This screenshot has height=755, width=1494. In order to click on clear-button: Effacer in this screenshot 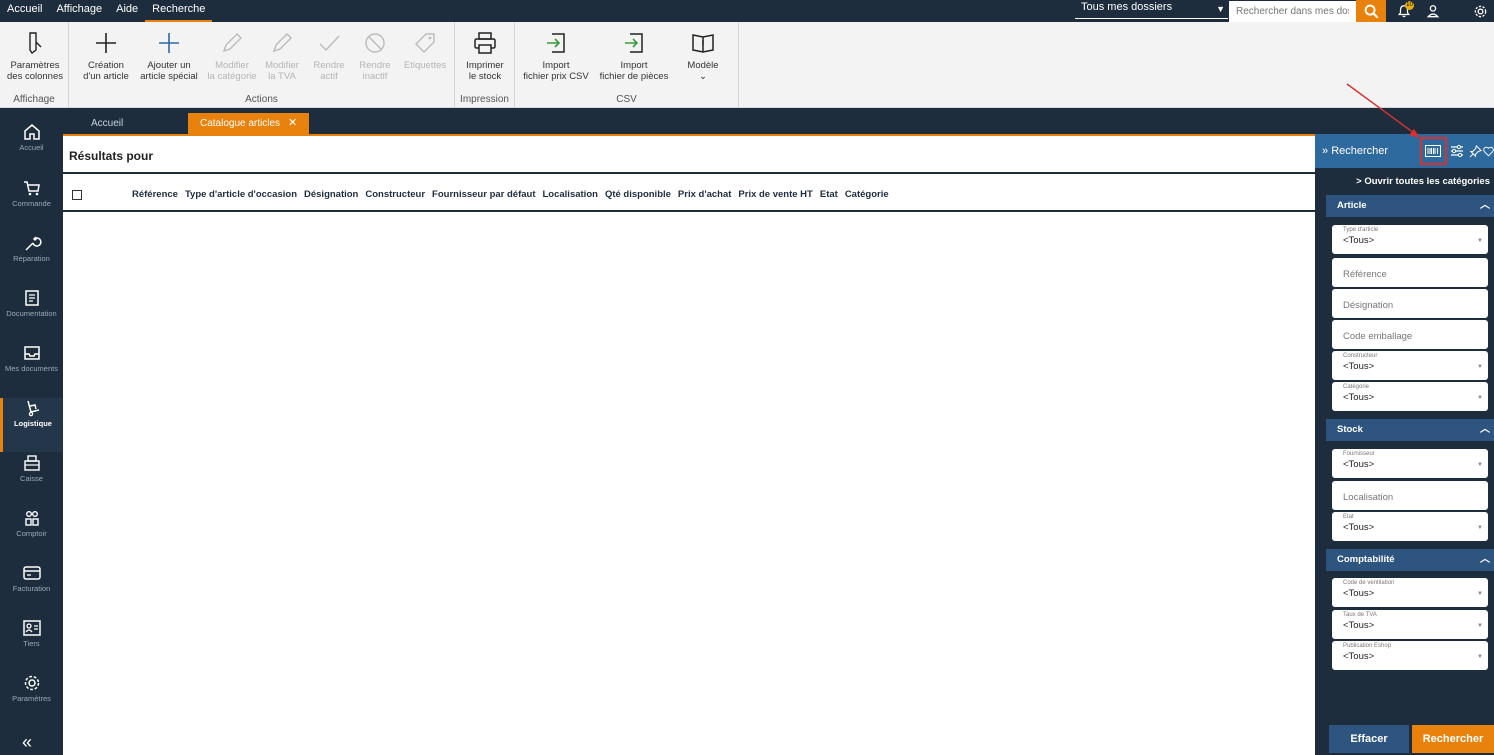, I will do `click(1369, 739)`.